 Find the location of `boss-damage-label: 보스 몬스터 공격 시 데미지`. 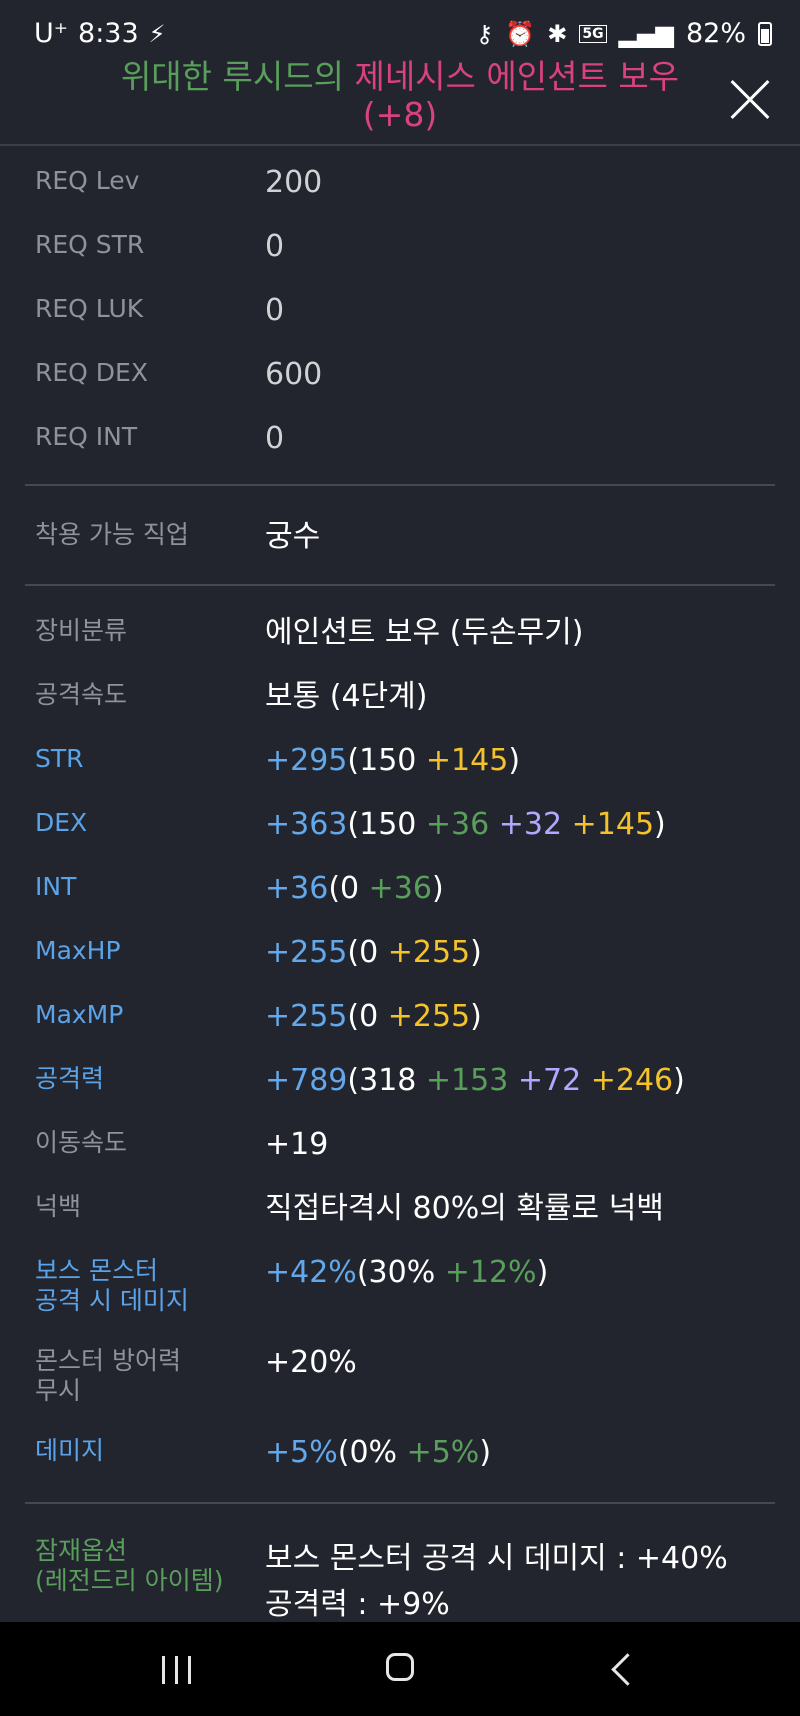

boss-damage-label: 보스 몬스터 공격 시 데미지 is located at coordinates (150, 1286).